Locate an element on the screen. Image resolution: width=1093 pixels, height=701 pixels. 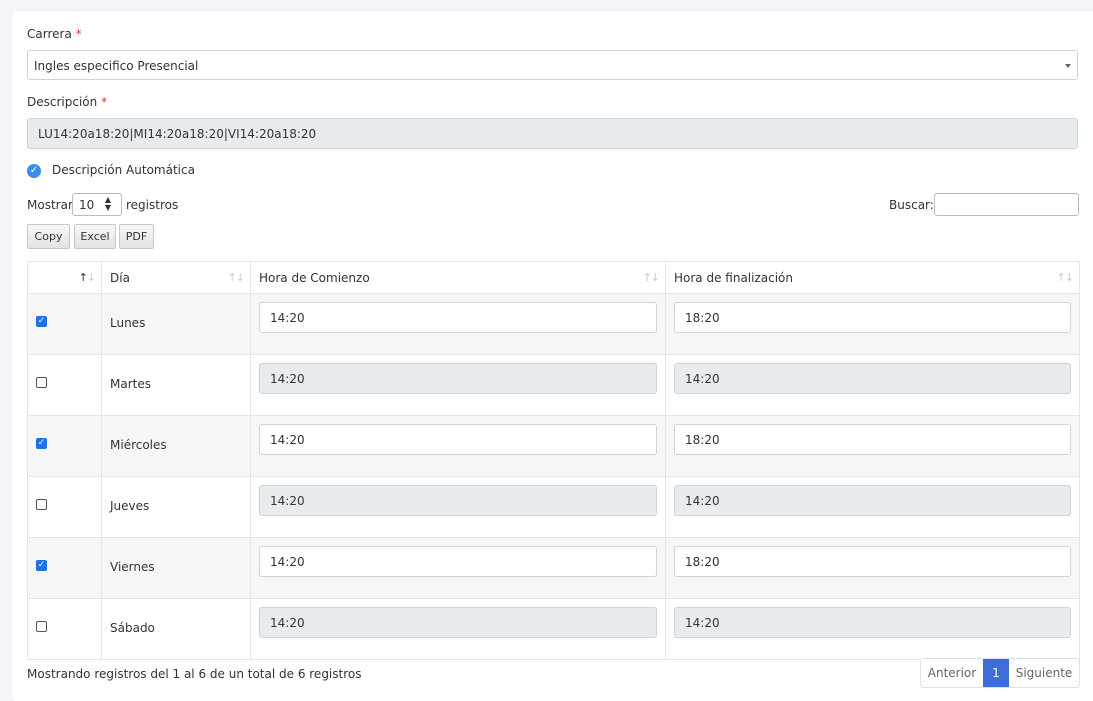
pagination: Anterior 1 Siguiente is located at coordinates (1000, 673).